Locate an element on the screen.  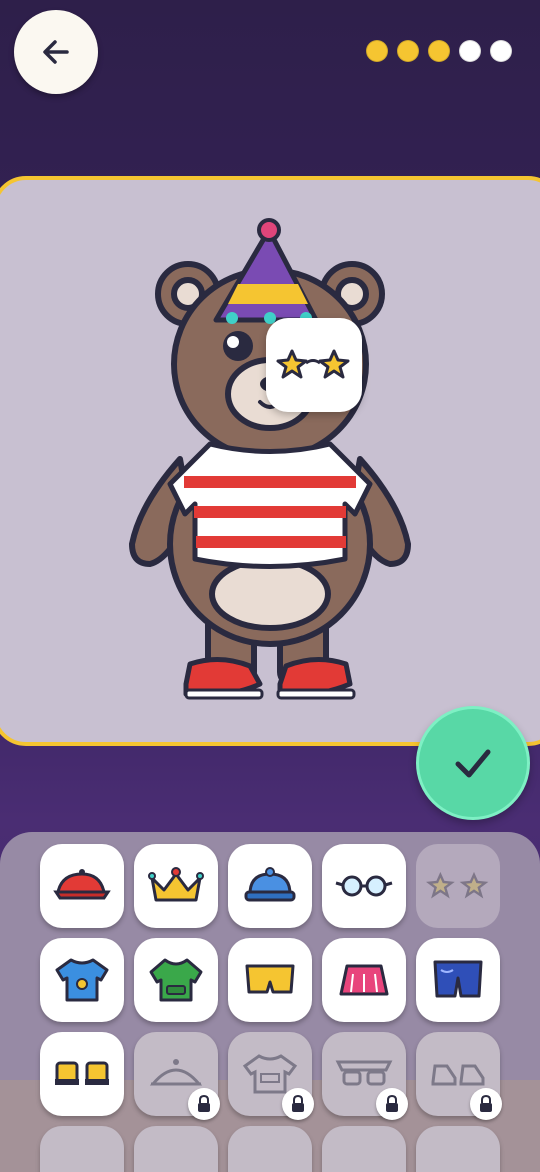
wardrobe-item-sunglasses is located at coordinates (365, 1076).